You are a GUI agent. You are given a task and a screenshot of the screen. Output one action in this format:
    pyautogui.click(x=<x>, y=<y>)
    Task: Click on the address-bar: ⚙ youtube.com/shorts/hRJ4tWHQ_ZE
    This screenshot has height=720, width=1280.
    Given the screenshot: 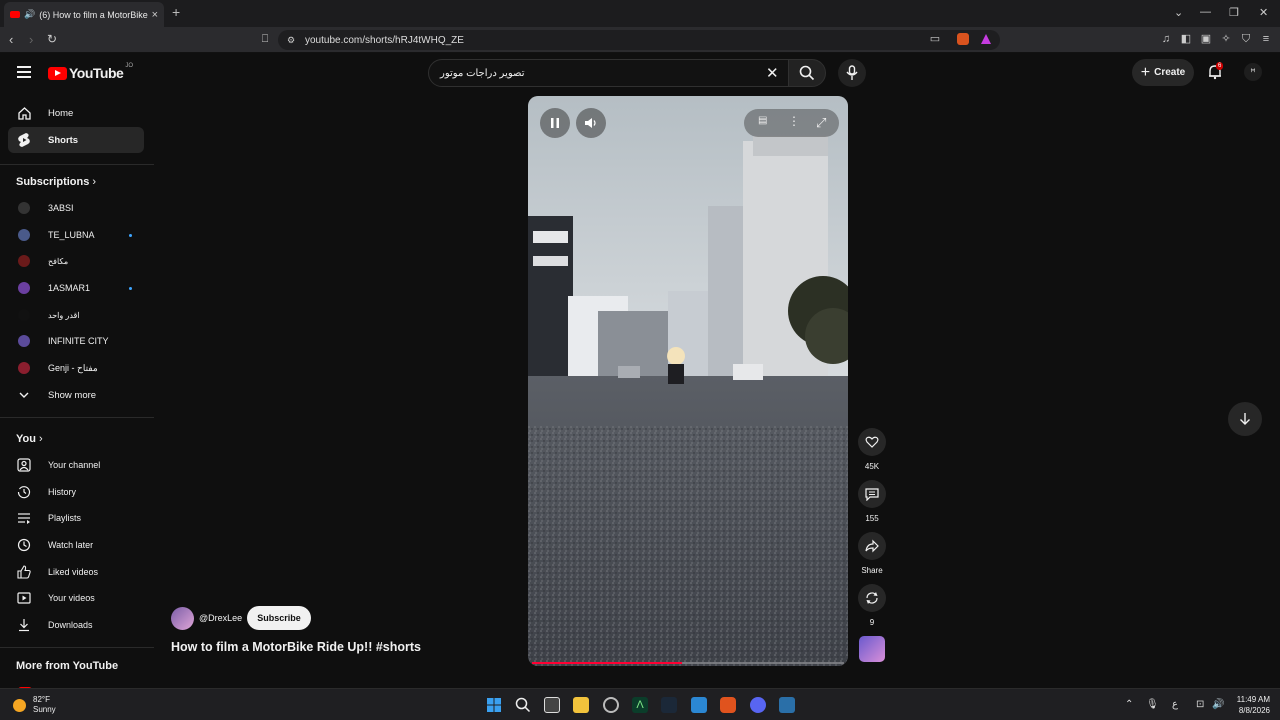 What is the action you would take?
    pyautogui.click(x=639, y=40)
    